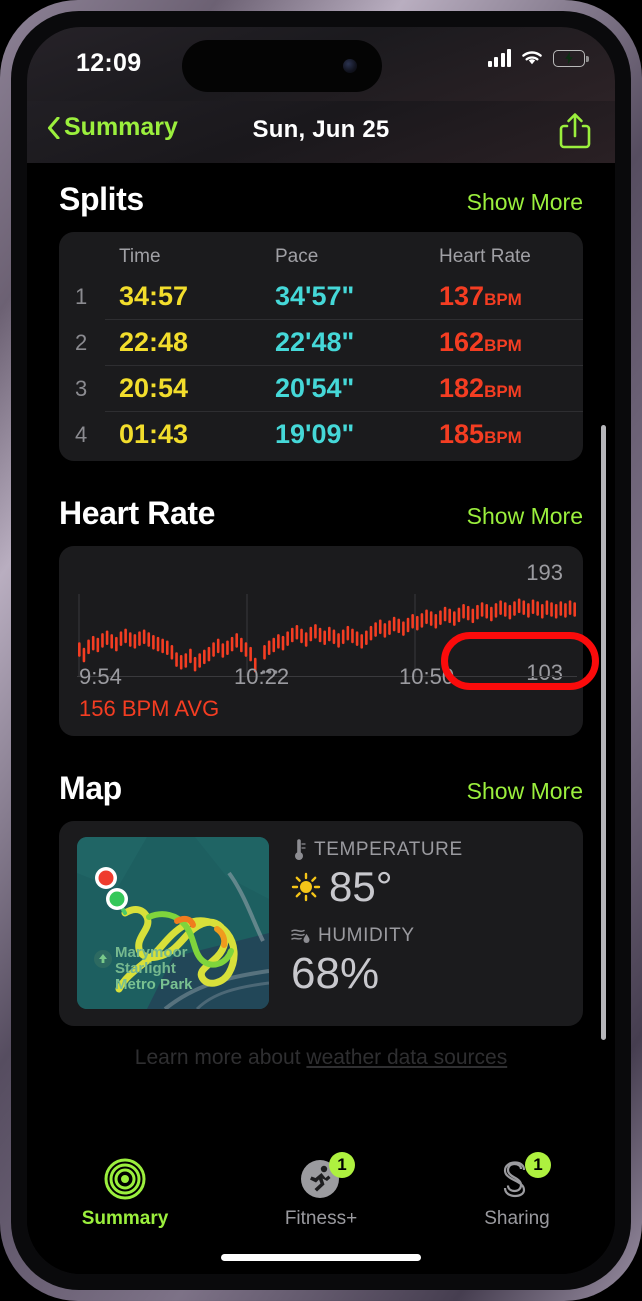 The width and height of the screenshot is (642, 1301). Describe the element at coordinates (101, 199) in the screenshot. I see `splits-title: Splits` at that location.